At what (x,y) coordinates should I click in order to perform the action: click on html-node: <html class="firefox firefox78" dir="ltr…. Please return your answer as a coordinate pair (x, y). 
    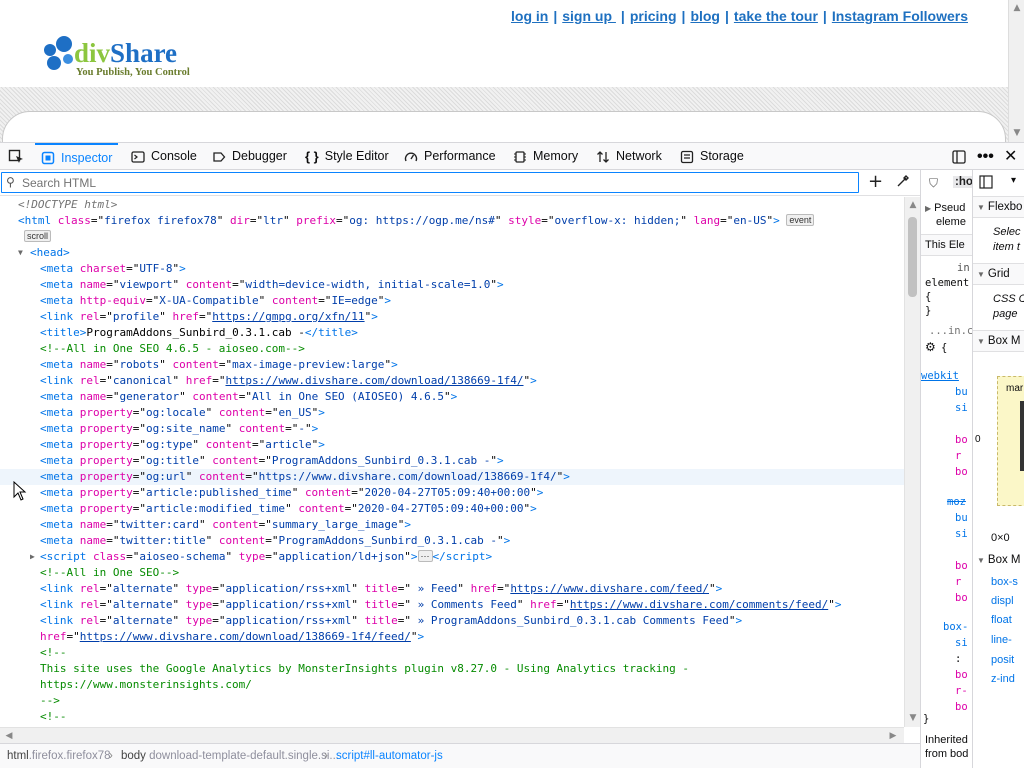
    Looking at the image, I should click on (452, 221).